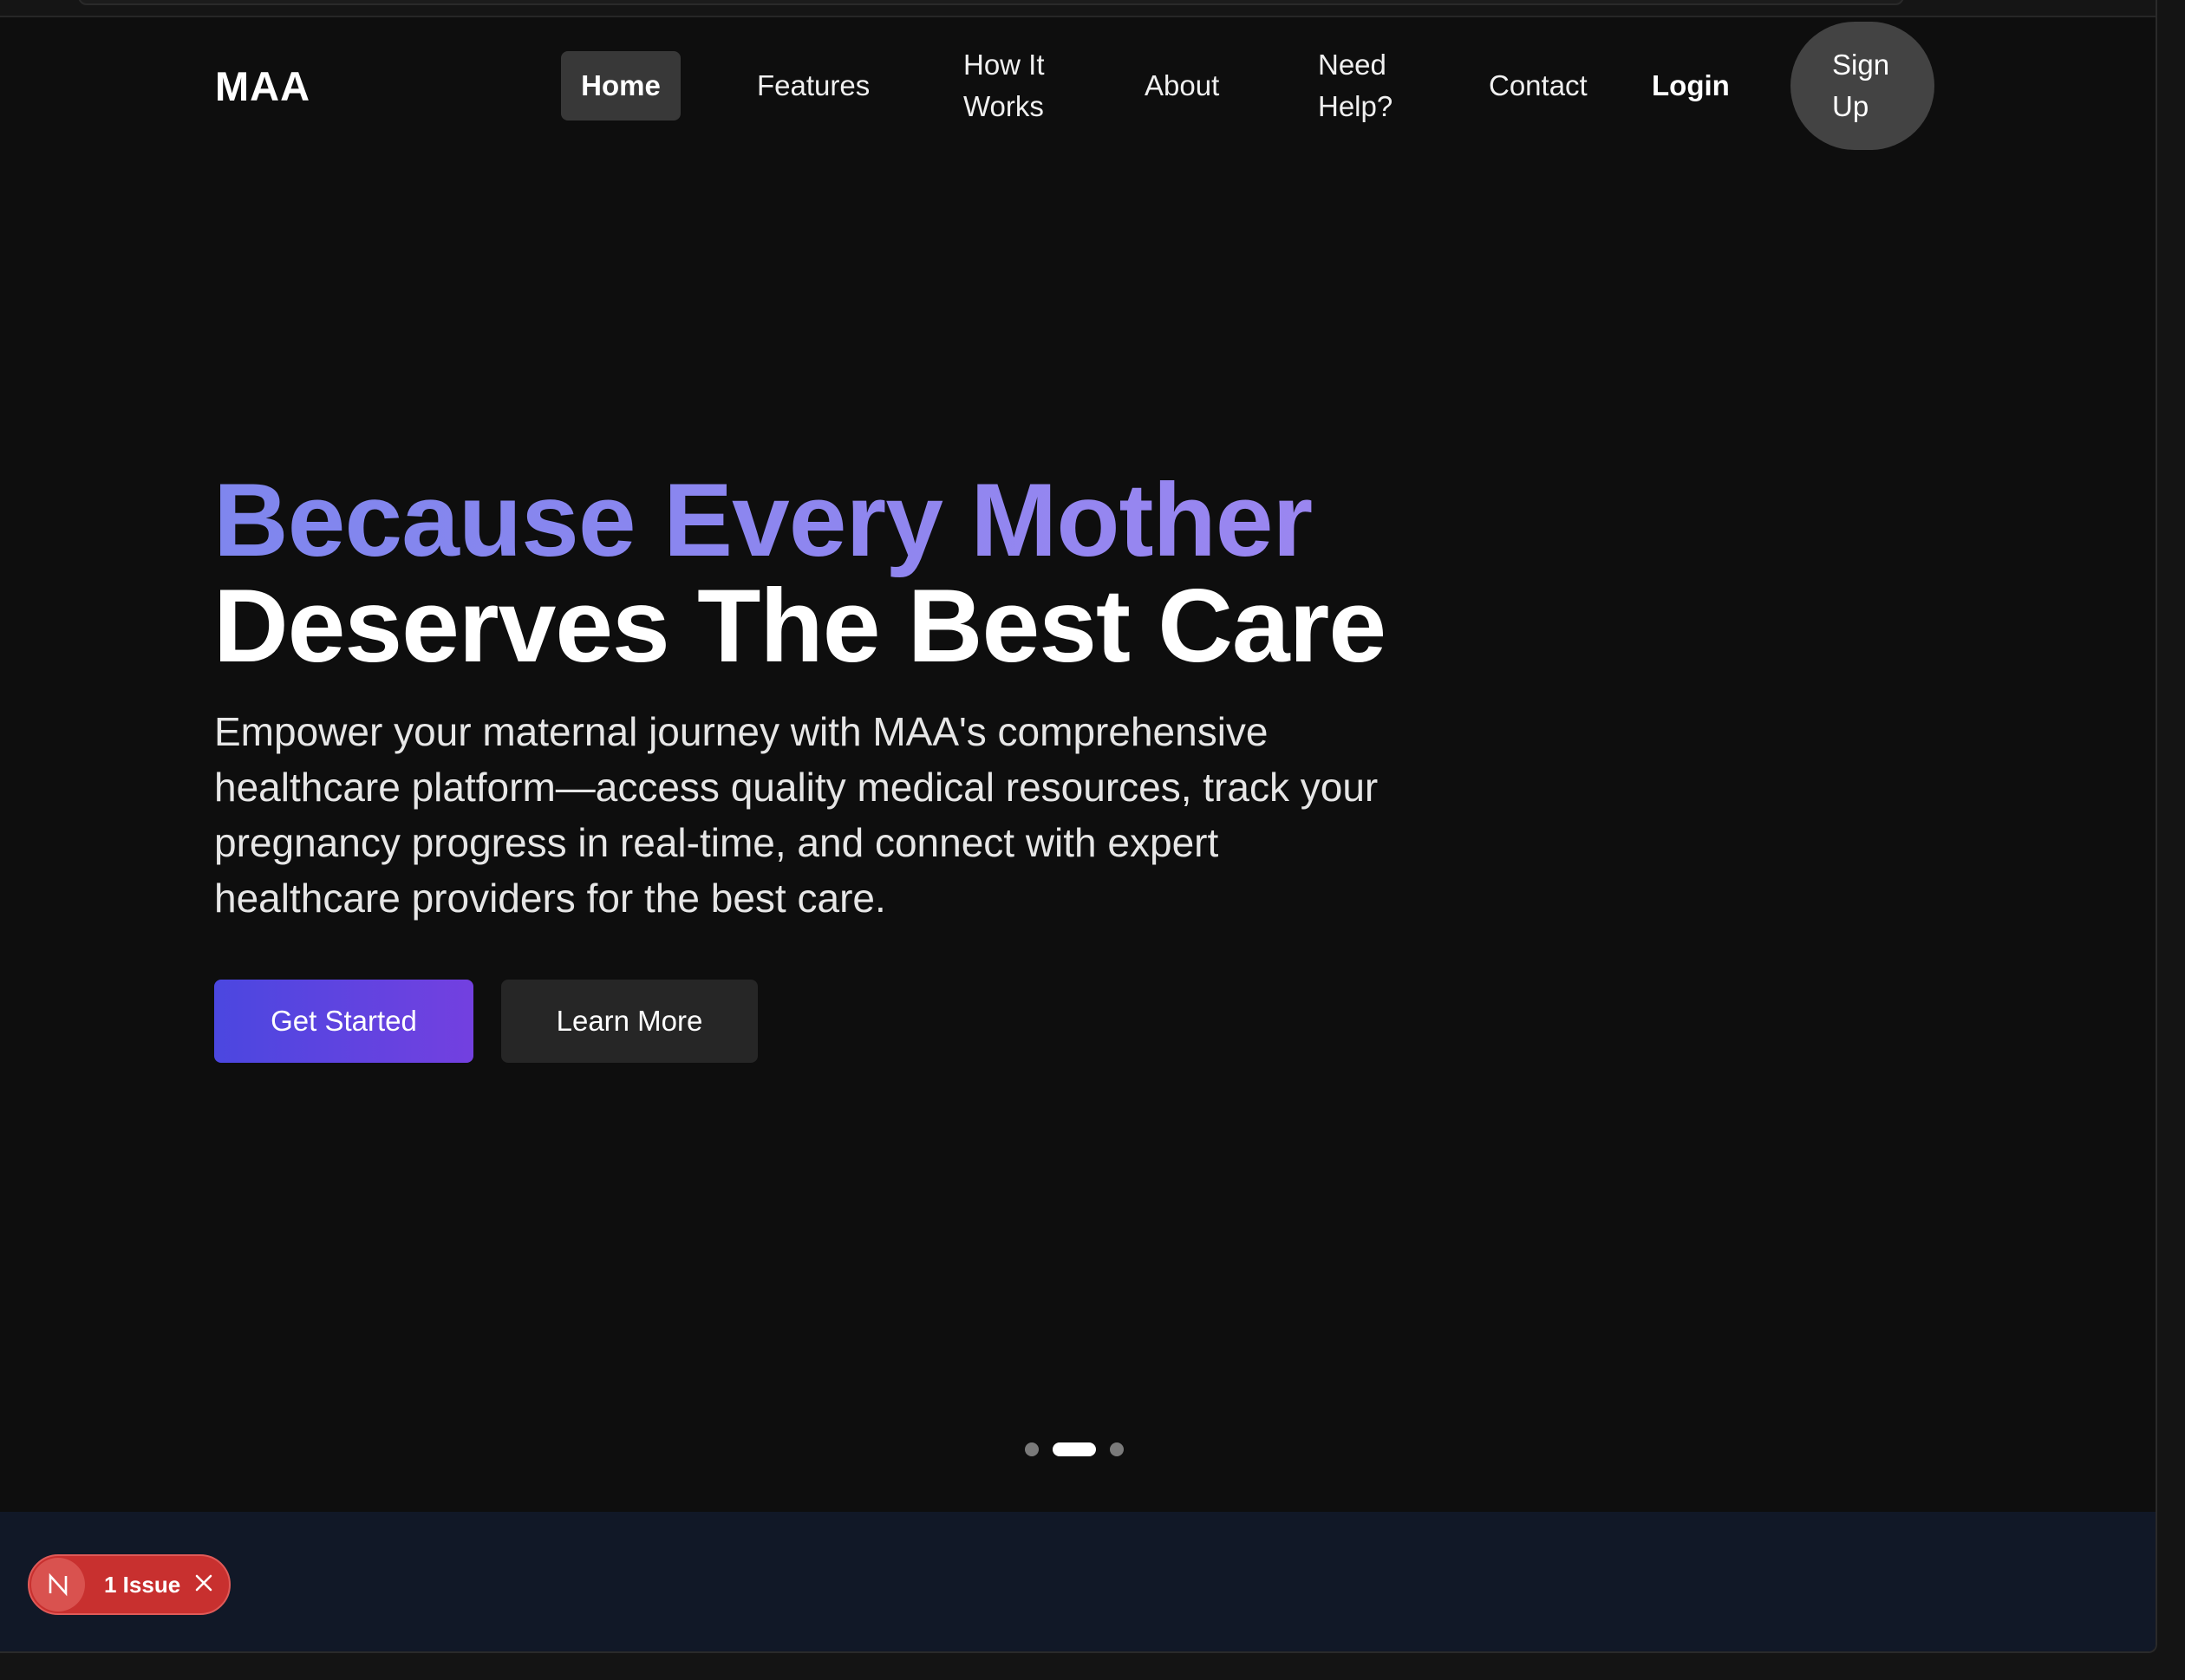 This screenshot has height=1680, width=2185. I want to click on carousel-dot-2-active, so click(1074, 1449).